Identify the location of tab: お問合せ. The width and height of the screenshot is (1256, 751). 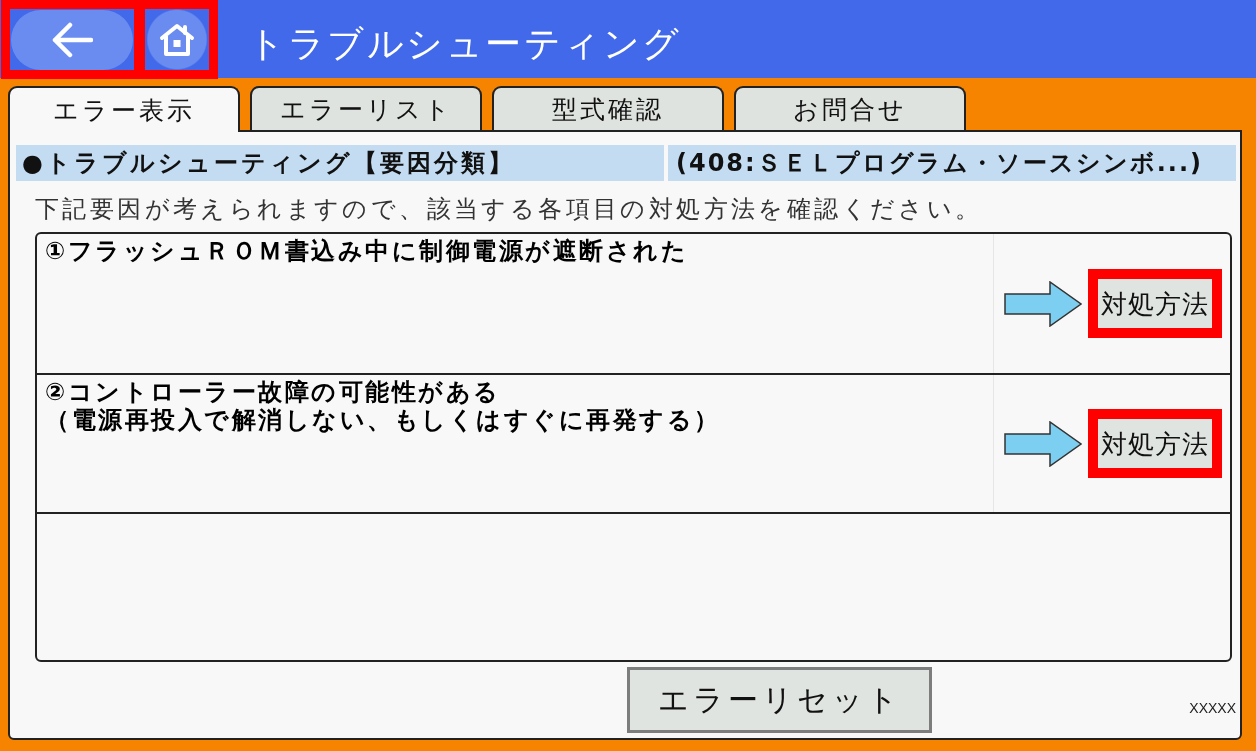
(850, 108).